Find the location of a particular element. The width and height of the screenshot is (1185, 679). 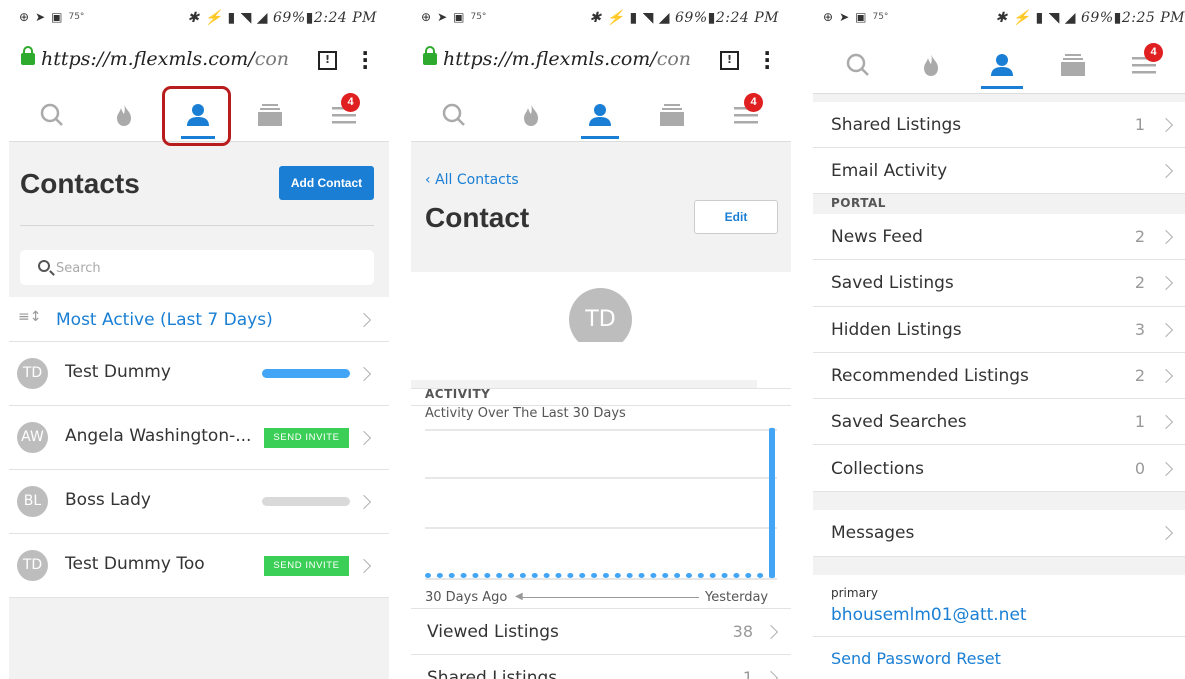

row-count: 3 is located at coordinates (1139, 329).